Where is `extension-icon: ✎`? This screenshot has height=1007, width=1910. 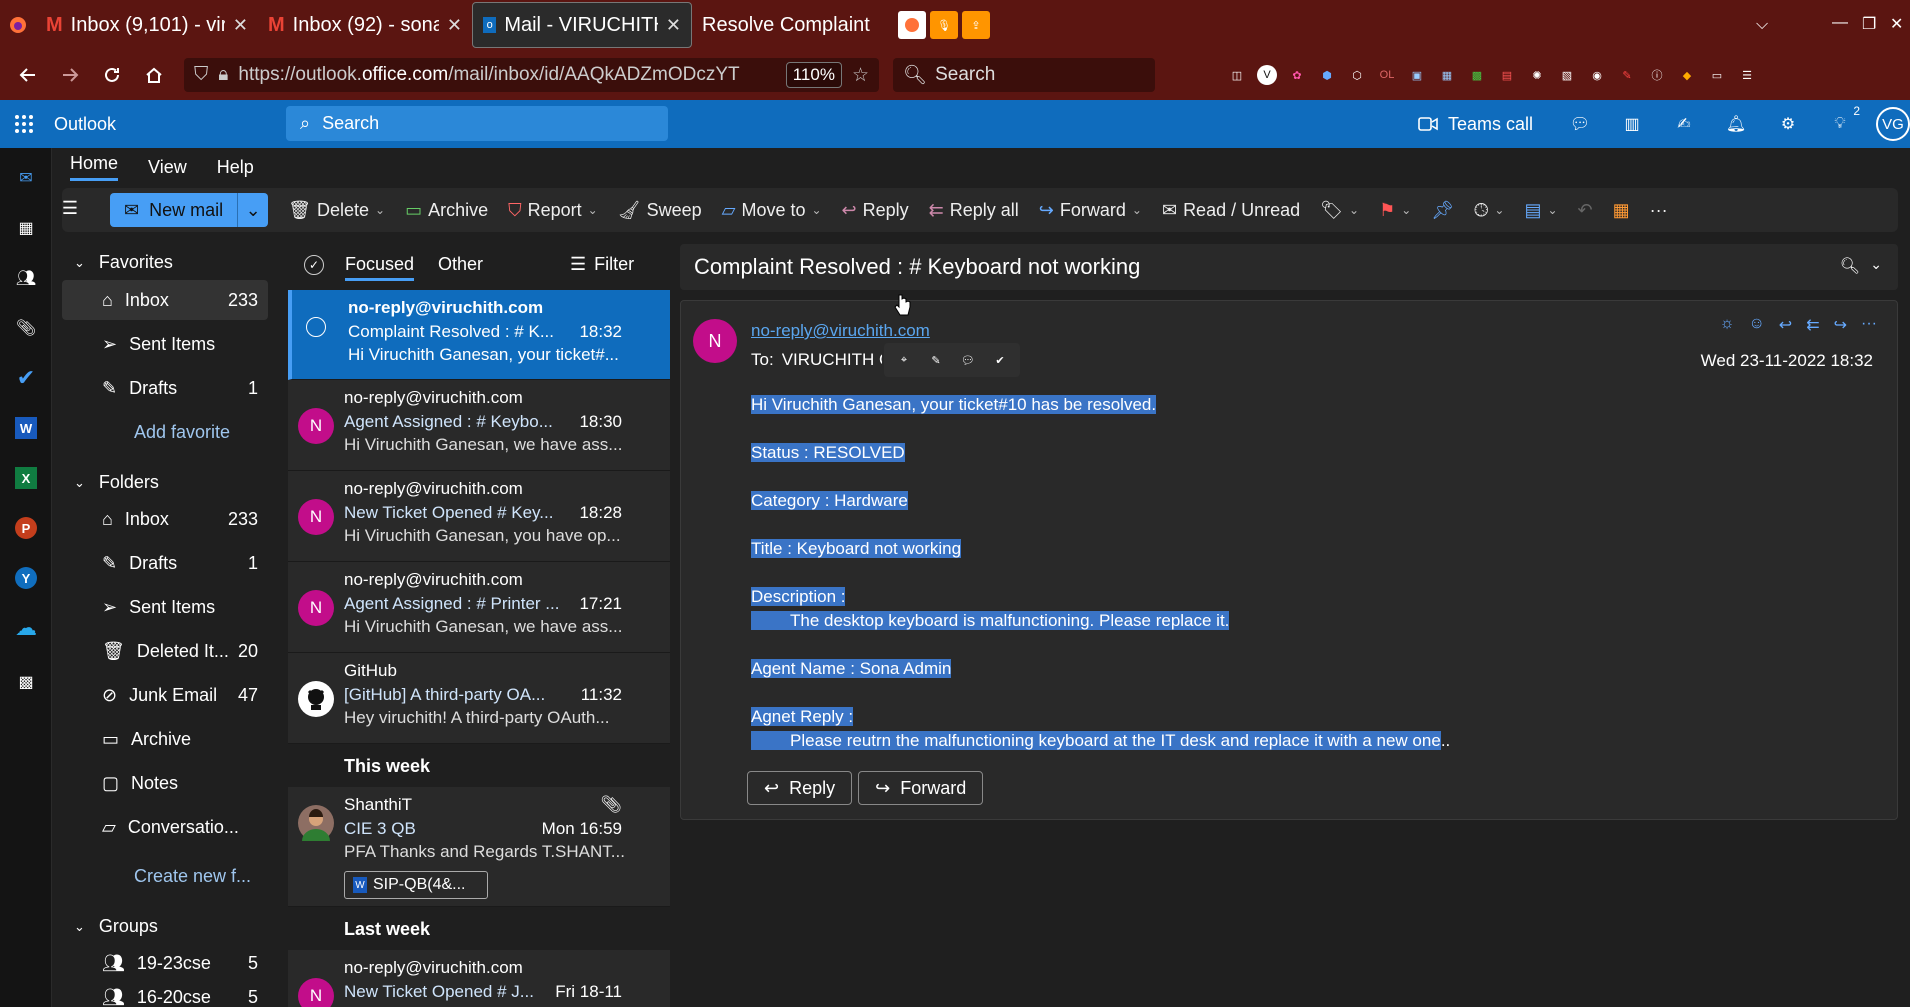 extension-icon: ✎ is located at coordinates (1627, 75).